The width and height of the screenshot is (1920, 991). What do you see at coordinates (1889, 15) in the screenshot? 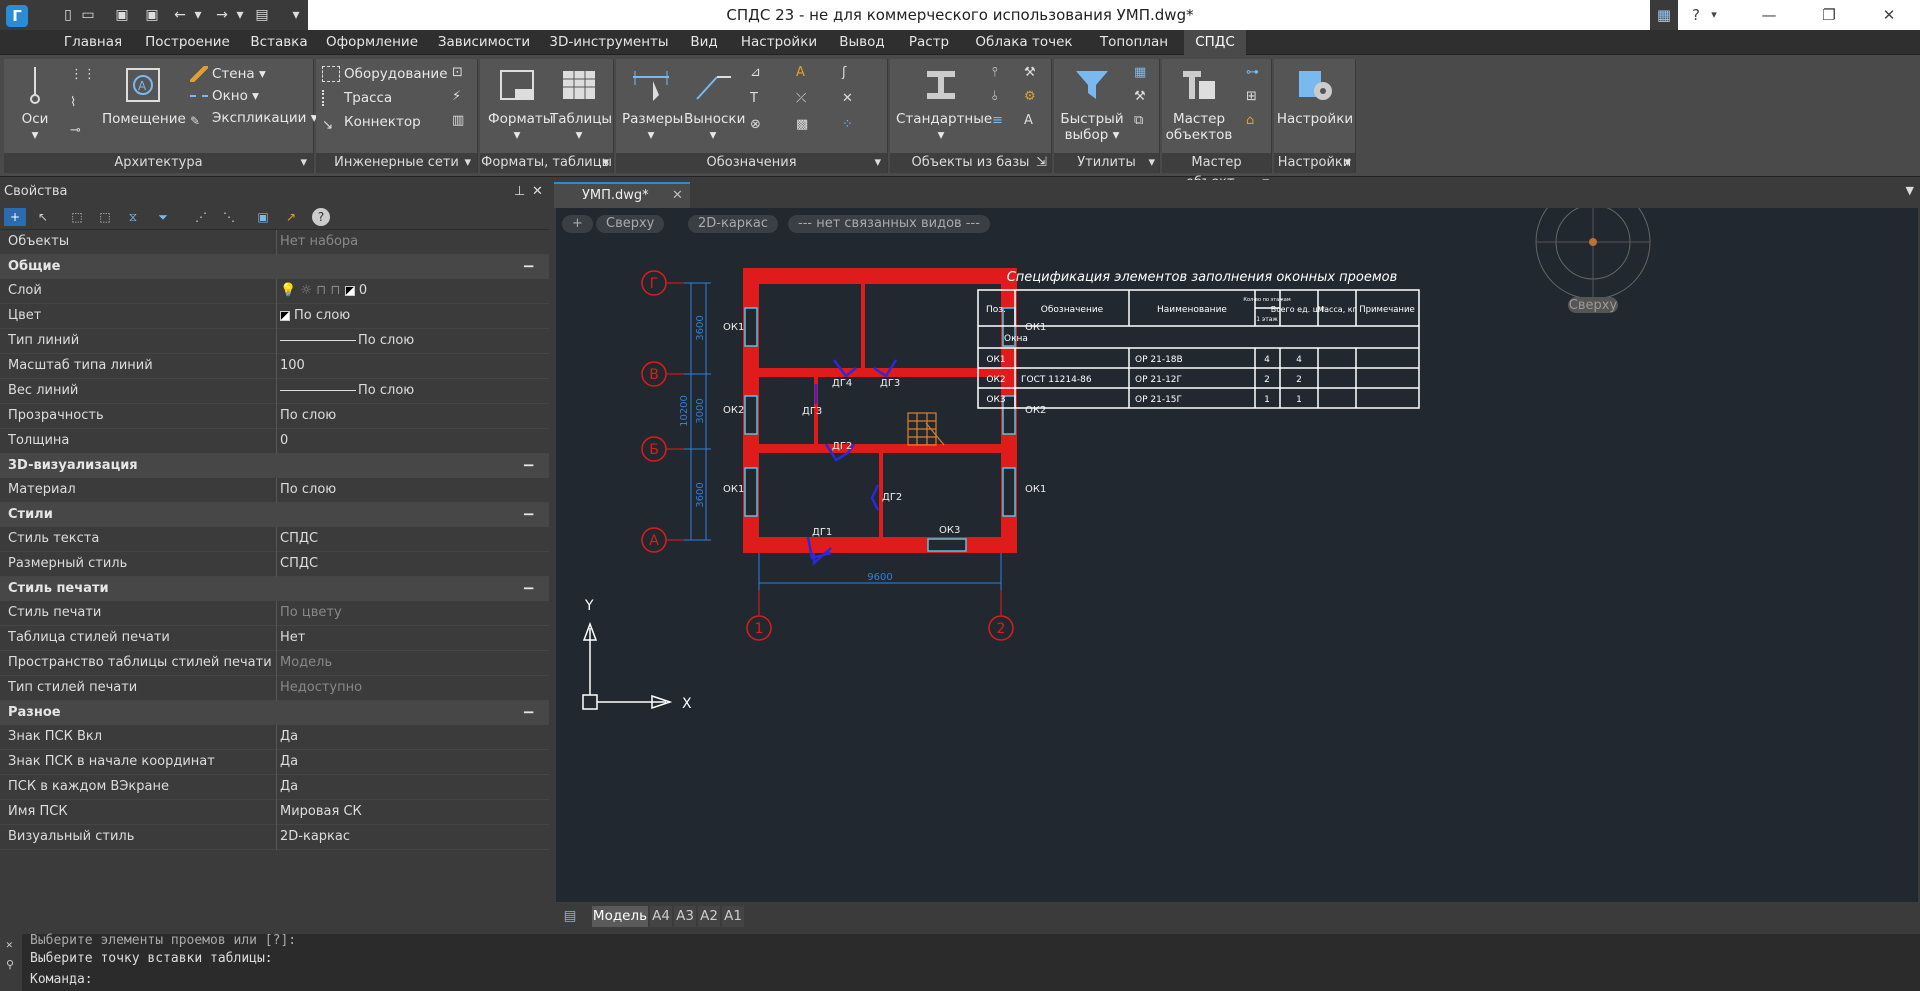
I see `close-window-button: ✕` at bounding box center [1889, 15].